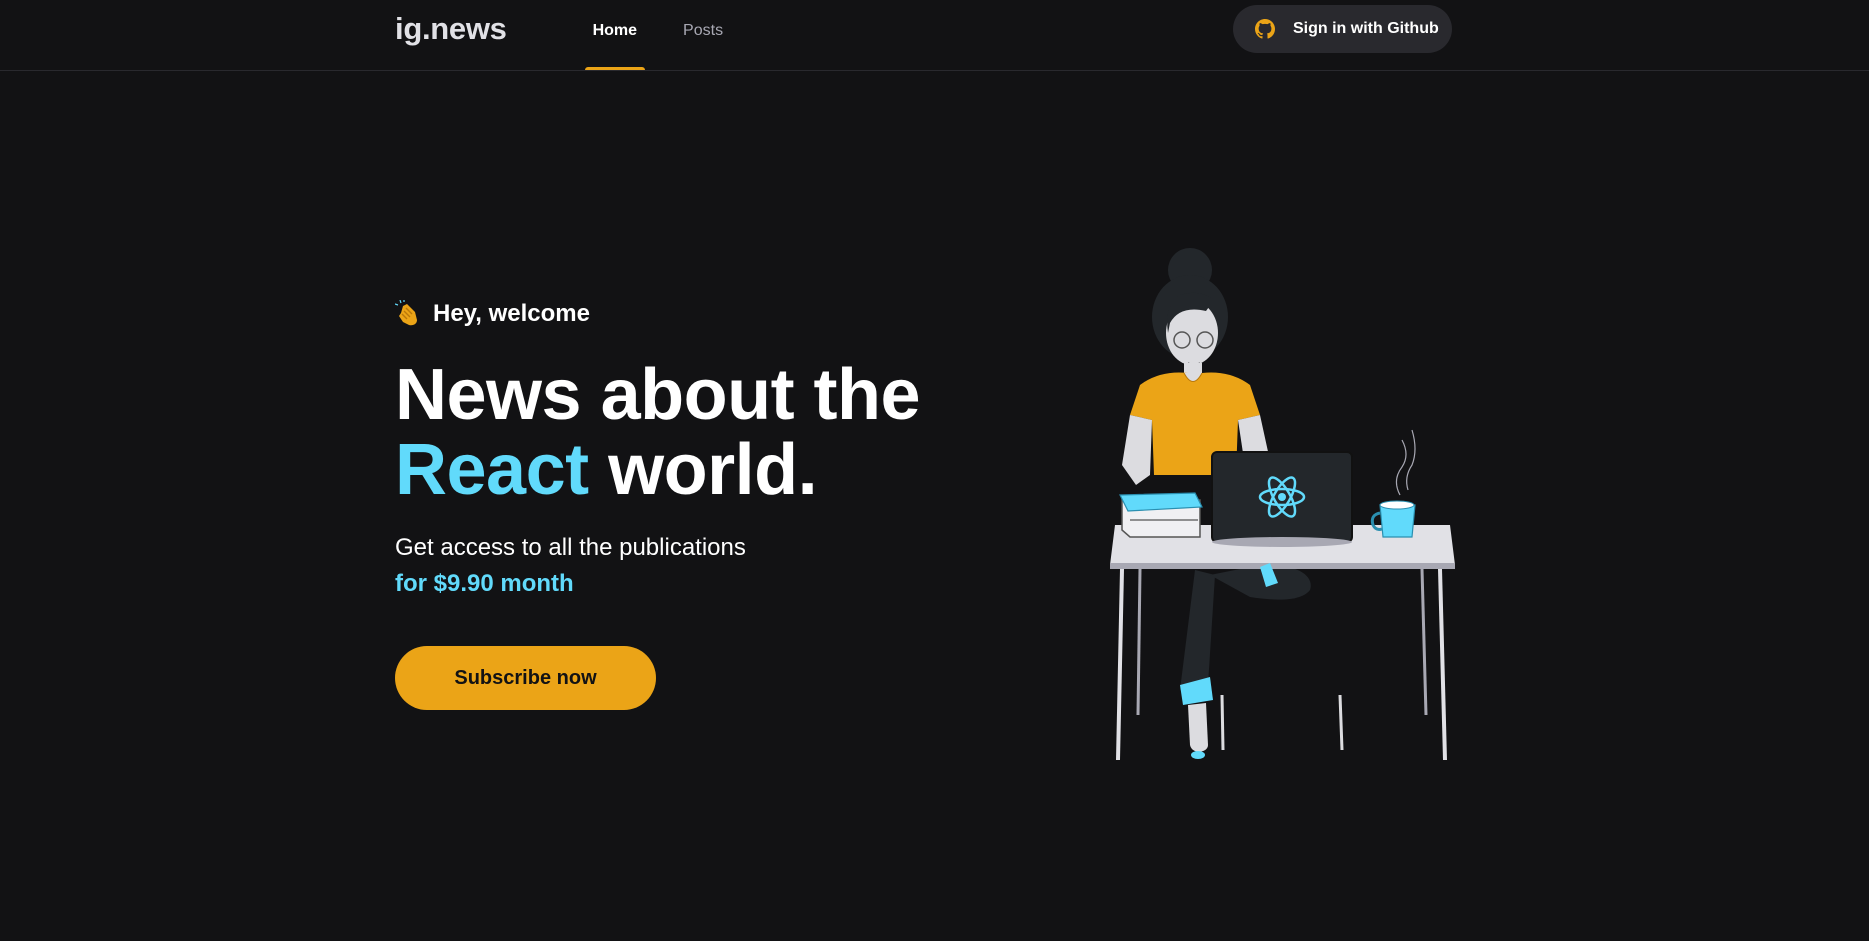 This screenshot has width=1869, height=941. I want to click on sign-in-github-button: Sign in with Github, so click(1342, 29).